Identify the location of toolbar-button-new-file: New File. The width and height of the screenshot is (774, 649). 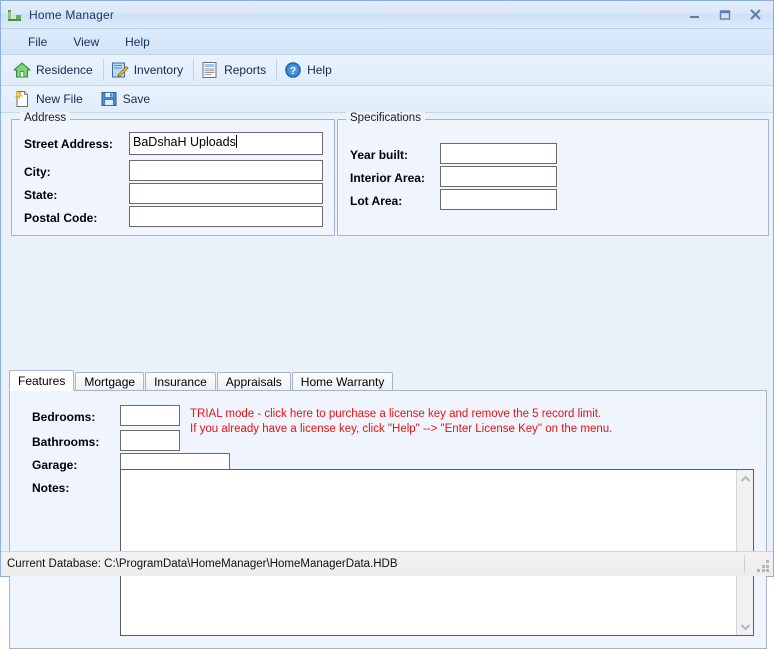
(49, 99).